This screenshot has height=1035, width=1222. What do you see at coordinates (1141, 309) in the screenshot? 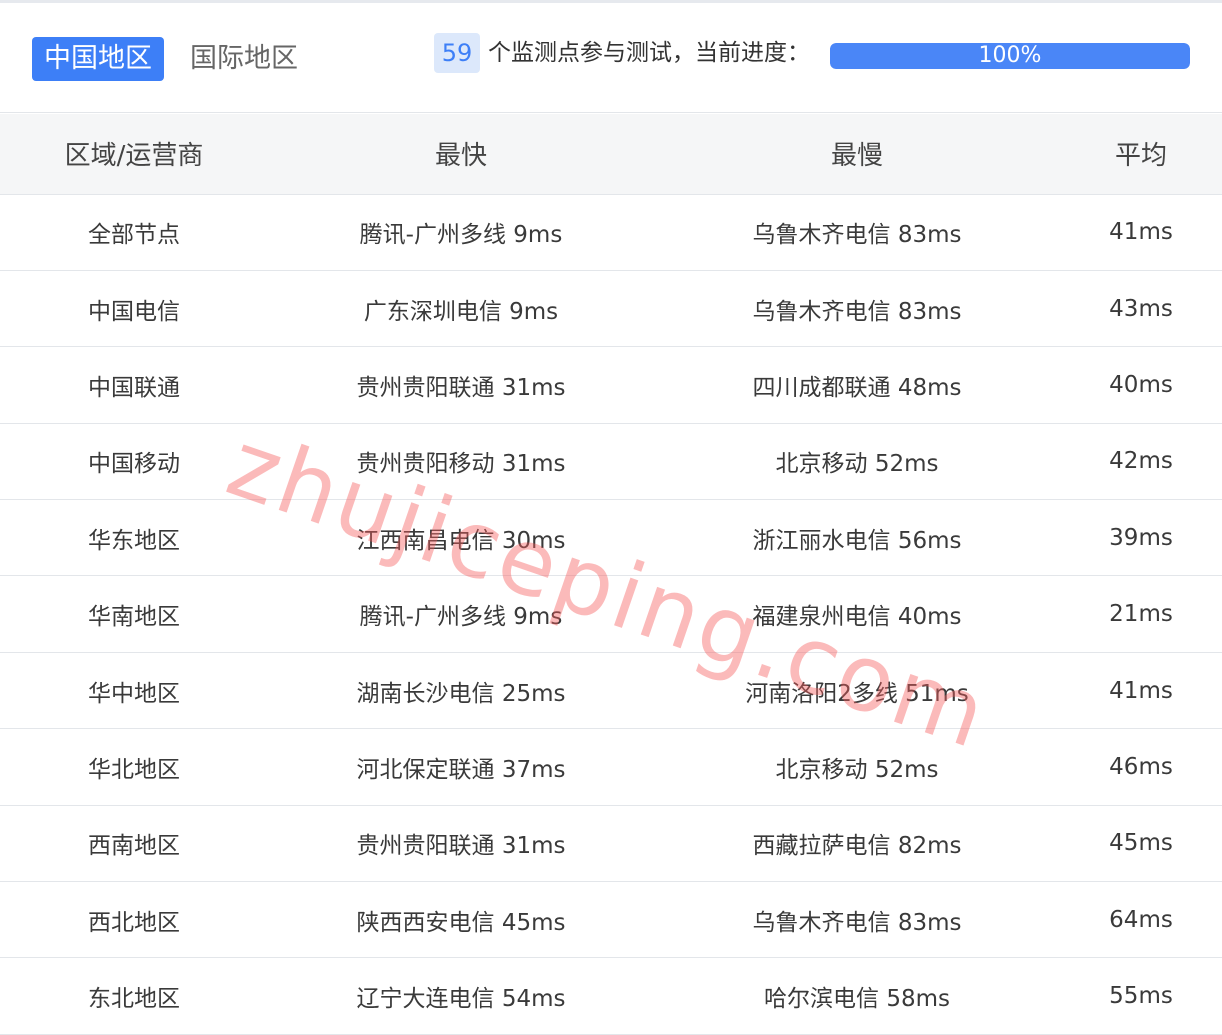
I see `average-cell: 43ms` at bounding box center [1141, 309].